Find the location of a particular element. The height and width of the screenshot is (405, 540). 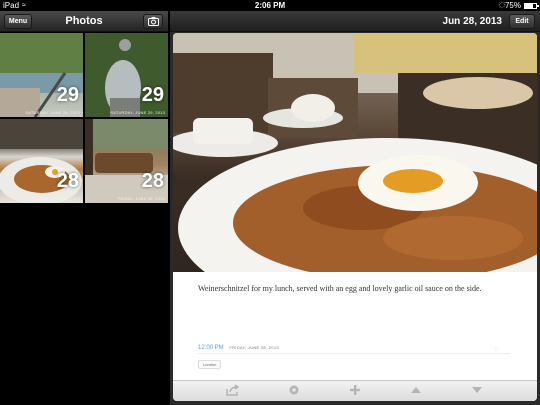

camera-button is located at coordinates (153, 21).